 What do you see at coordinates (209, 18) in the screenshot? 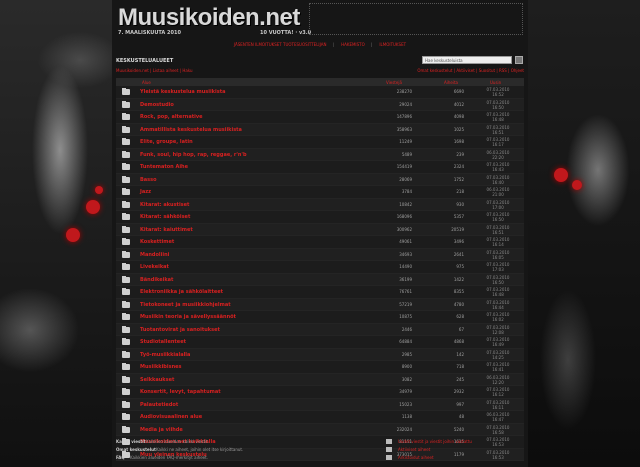
I see `site-logo: Muusikoiden.net` at bounding box center [209, 18].